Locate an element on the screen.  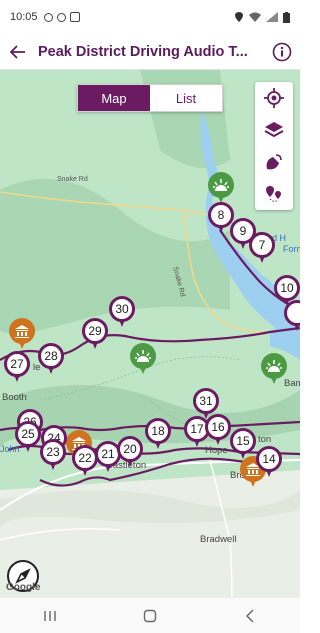
layers-icon is located at coordinates (274, 130).